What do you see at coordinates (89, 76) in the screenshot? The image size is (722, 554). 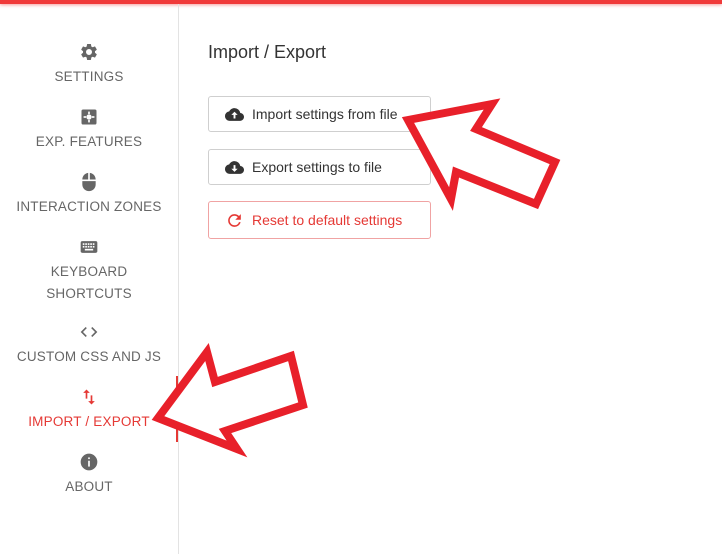 I see `sidebar-item-label: SETTINGS` at bounding box center [89, 76].